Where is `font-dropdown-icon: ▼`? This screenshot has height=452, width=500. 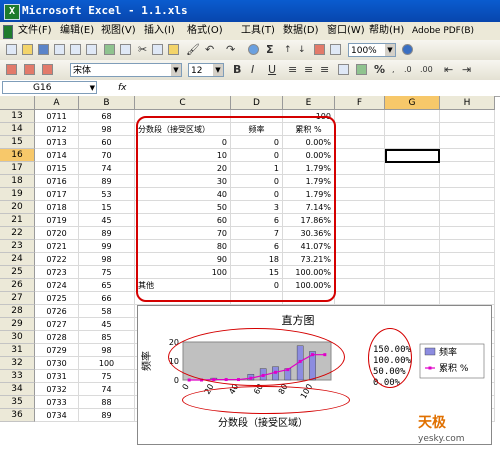 font-dropdown-icon: ▼ is located at coordinates (176, 70).